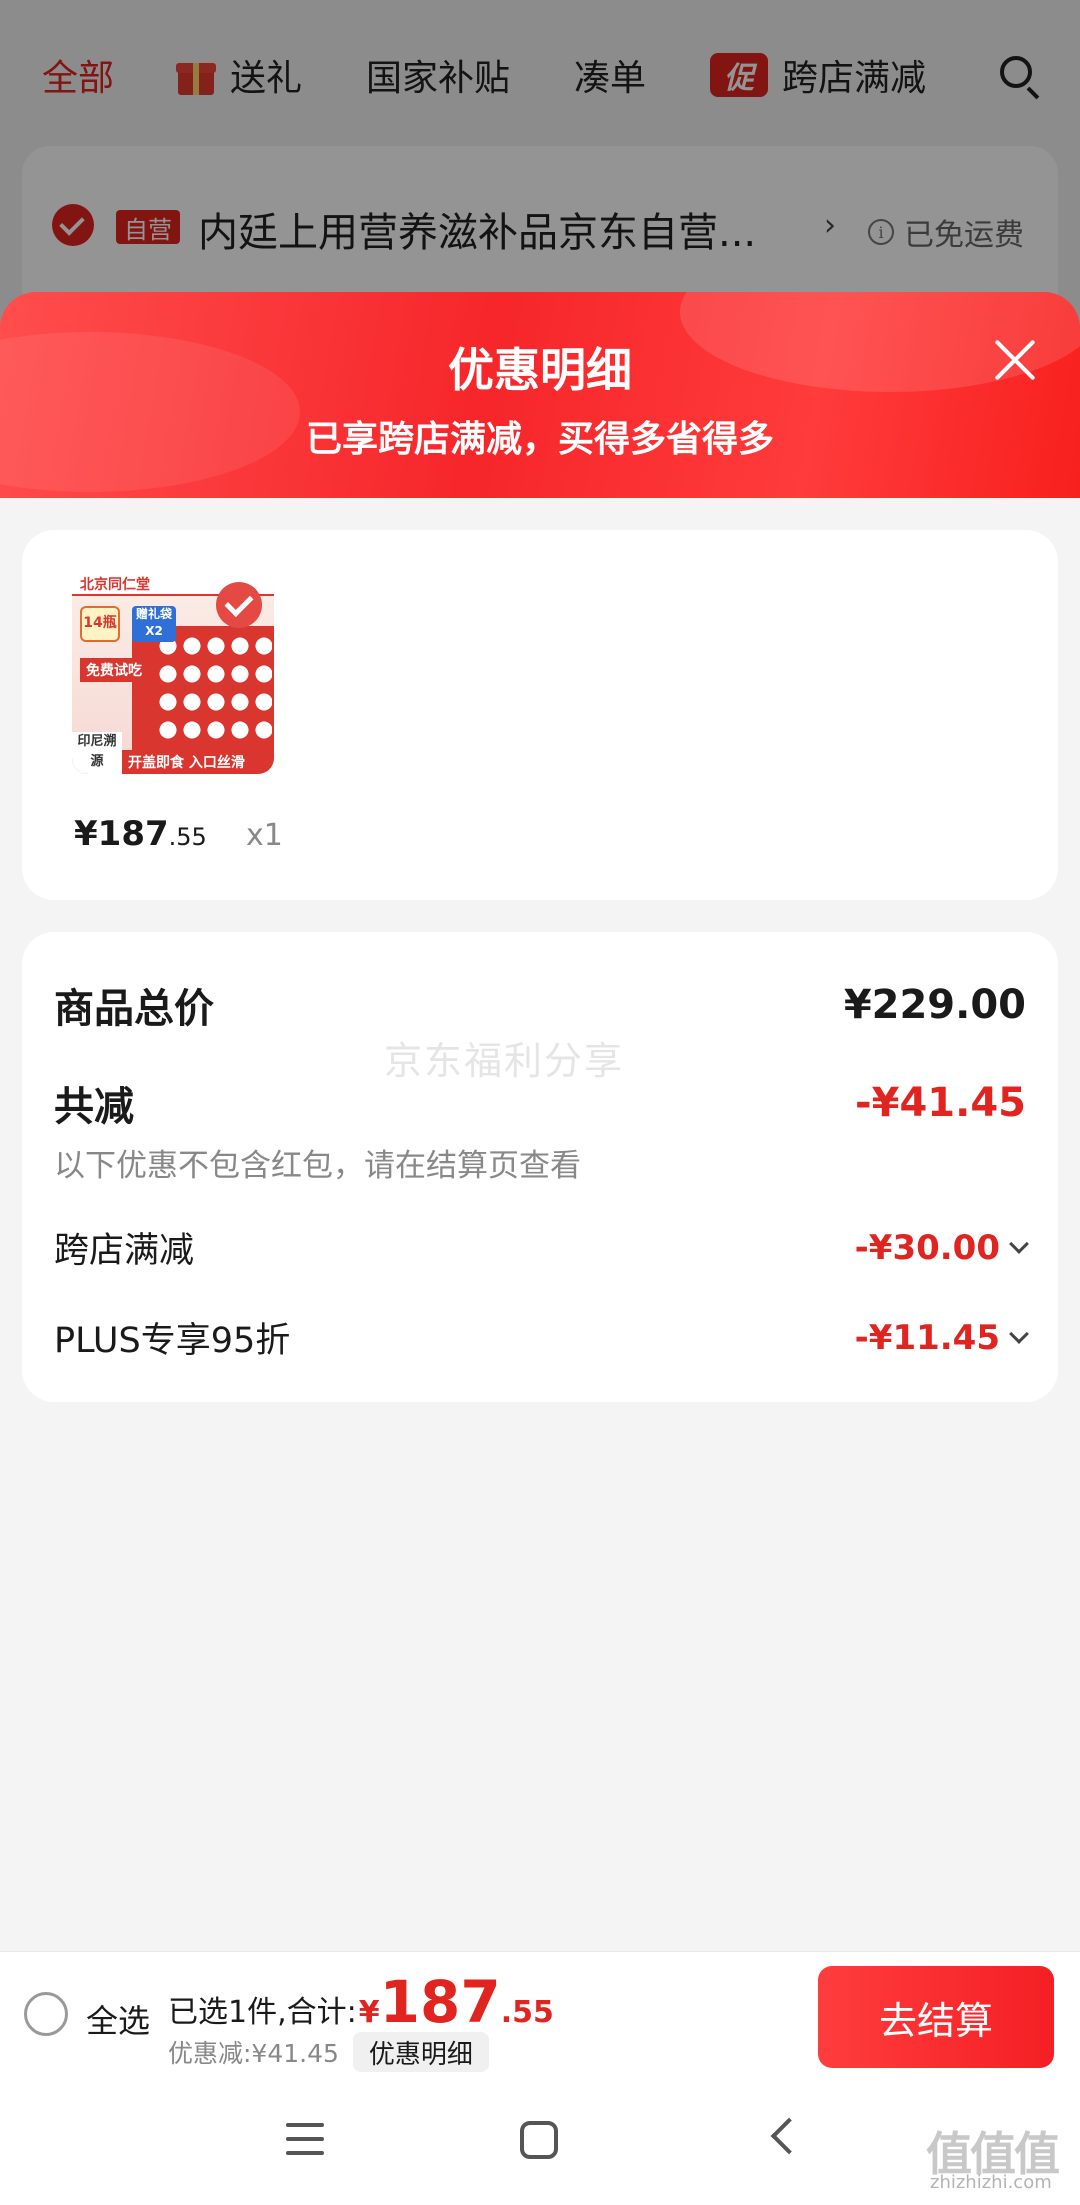  Describe the element at coordinates (118, 2019) in the screenshot. I see `select-all-label: 全选` at that location.